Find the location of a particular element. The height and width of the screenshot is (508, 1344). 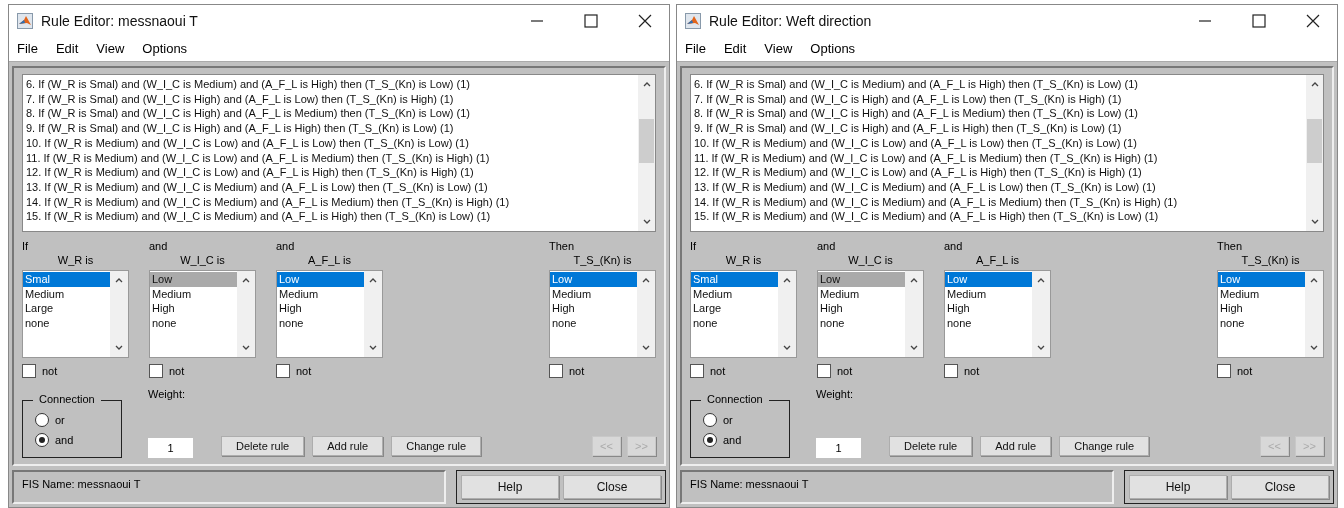

column-header: Then is located at coordinates (562, 247).